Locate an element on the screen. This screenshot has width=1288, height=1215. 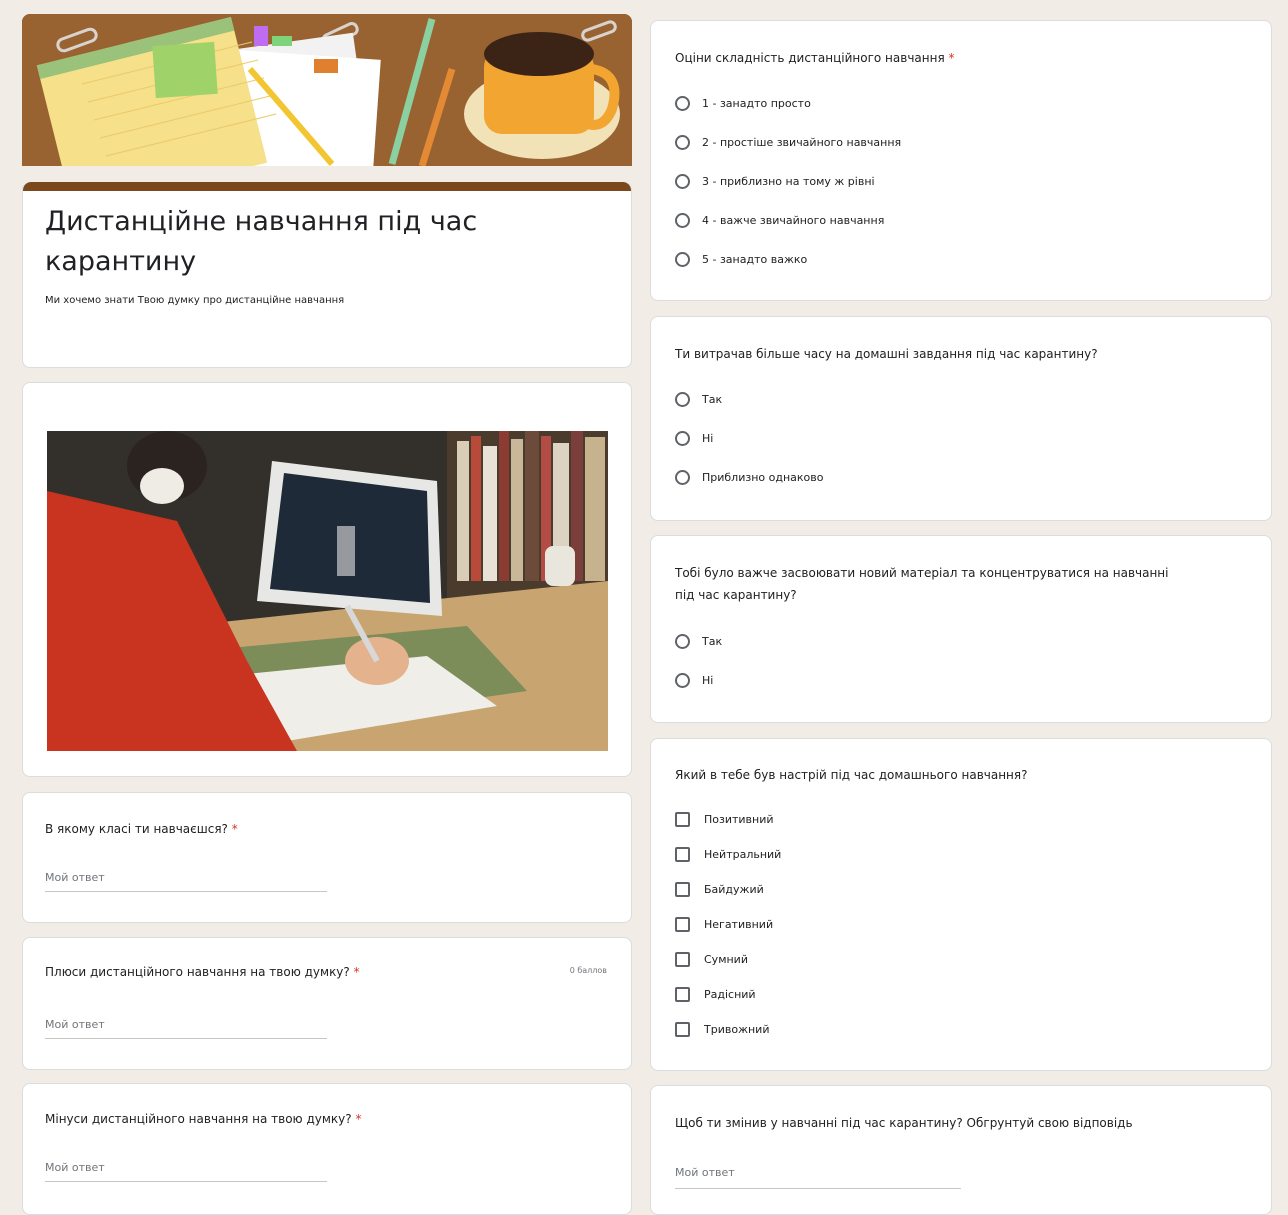
option-label: Негативний is located at coordinates (739, 924).